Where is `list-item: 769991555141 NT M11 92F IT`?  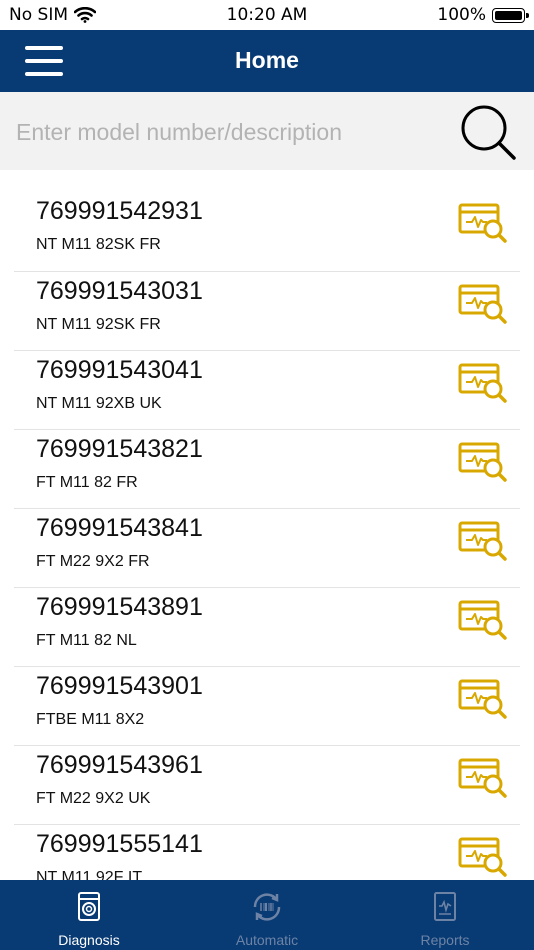 list-item: 769991555141 NT M11 92F IT is located at coordinates (267, 852).